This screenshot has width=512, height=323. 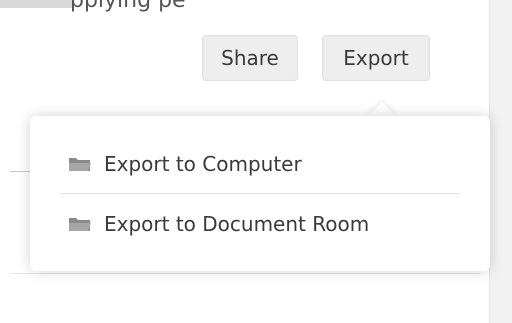 I want to click on share-button: Share, so click(x=250, y=58).